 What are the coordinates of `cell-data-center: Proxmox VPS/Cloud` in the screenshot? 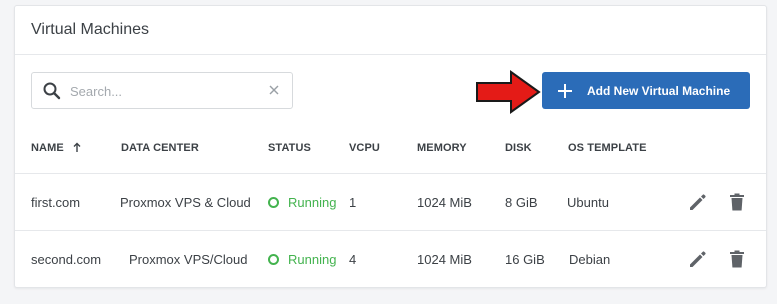 It's located at (188, 259).